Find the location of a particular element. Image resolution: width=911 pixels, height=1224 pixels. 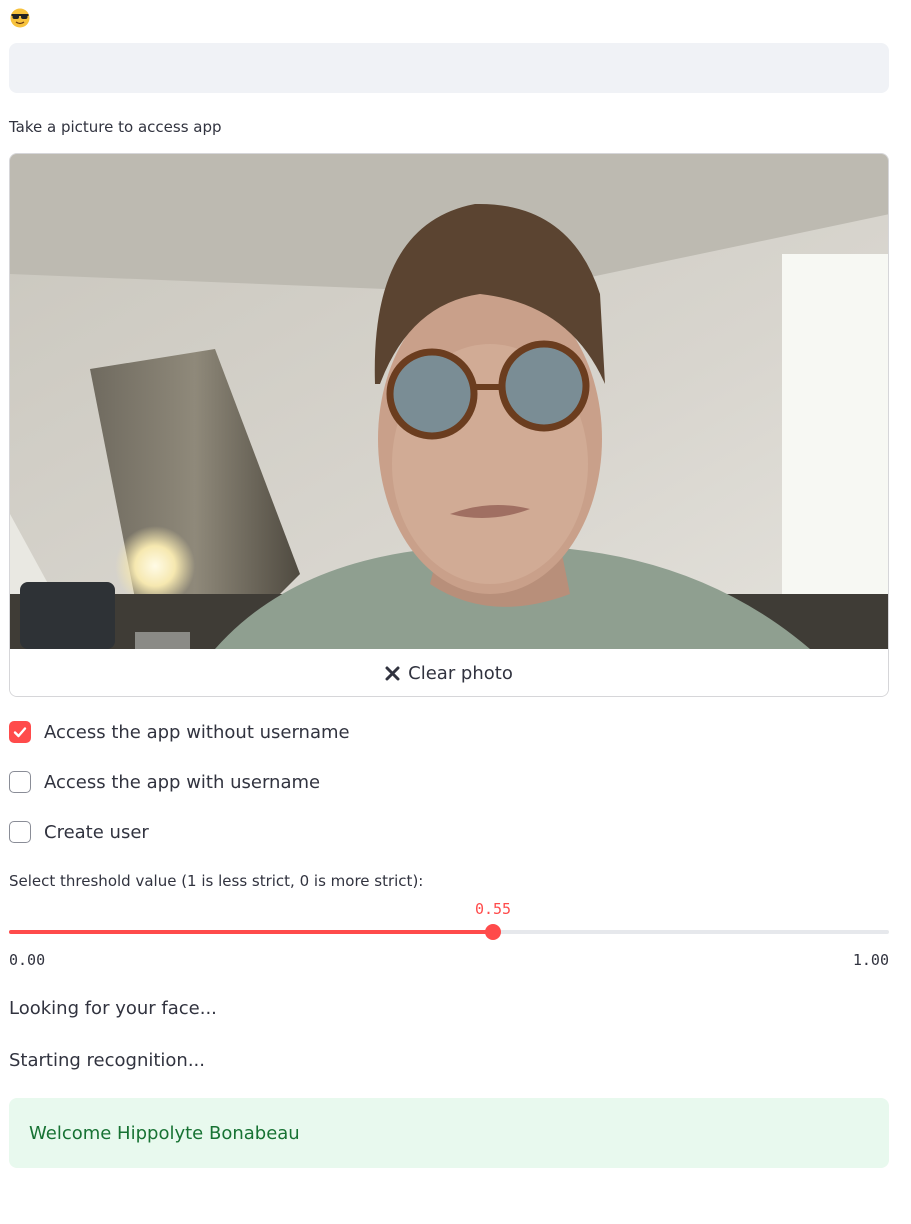

threshold-slider-track is located at coordinates (449, 932).